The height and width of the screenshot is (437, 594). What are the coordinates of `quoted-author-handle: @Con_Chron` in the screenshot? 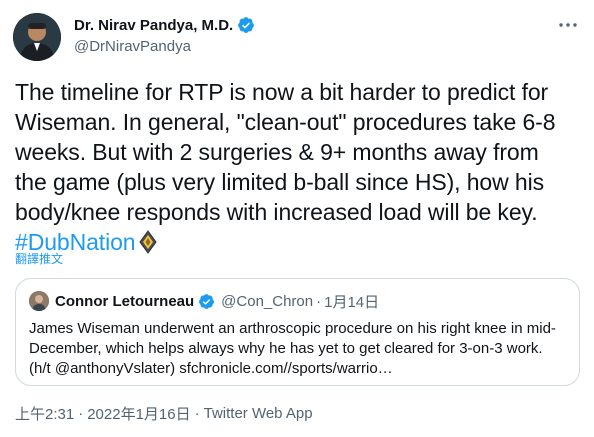 It's located at (267, 301).